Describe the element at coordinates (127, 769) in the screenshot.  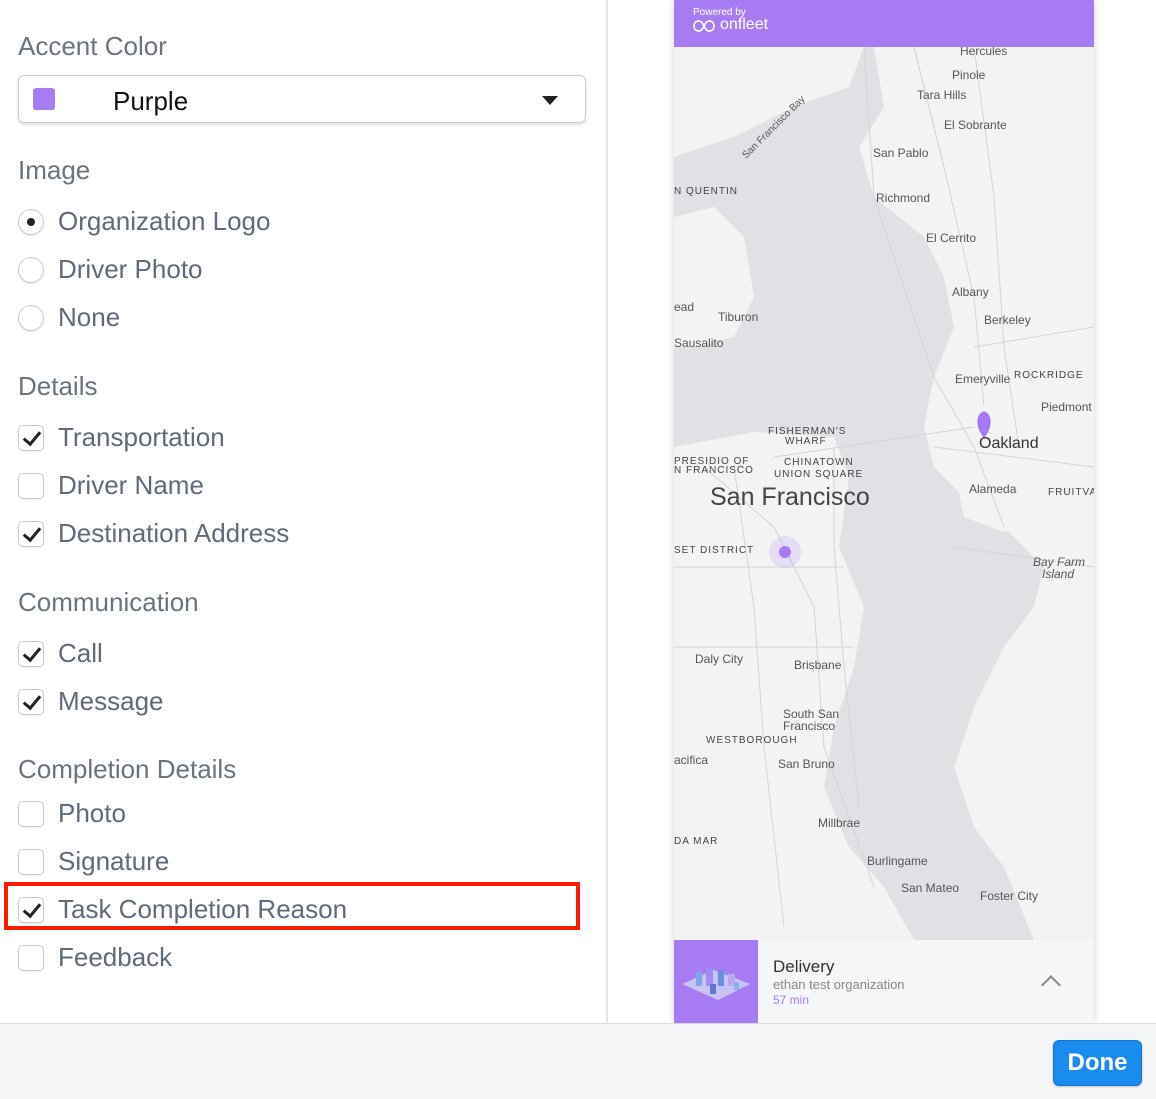
I see `completion-details-heading: Completion Details` at that location.